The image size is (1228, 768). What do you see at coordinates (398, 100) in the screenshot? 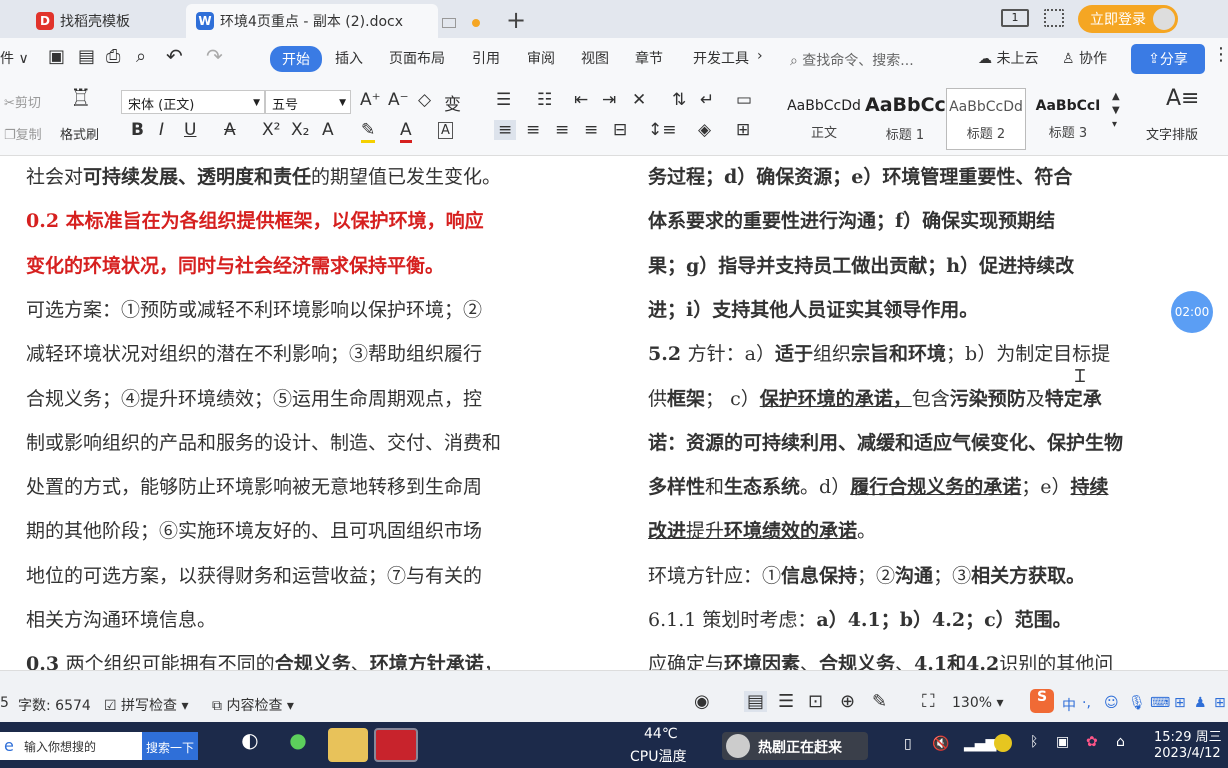
I see `shrink-font-icon: A⁻` at bounding box center [398, 100].